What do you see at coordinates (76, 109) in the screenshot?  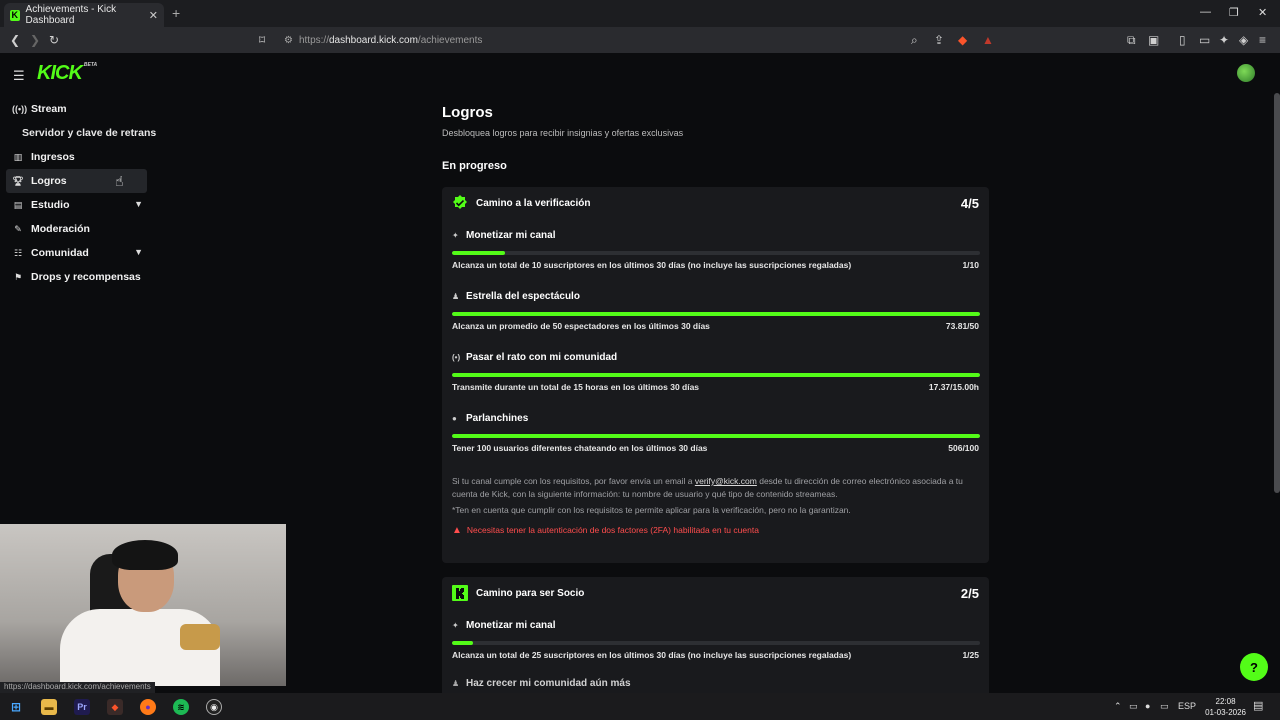 I see `sidebar-item-stream: ((•)) Stream` at bounding box center [76, 109].